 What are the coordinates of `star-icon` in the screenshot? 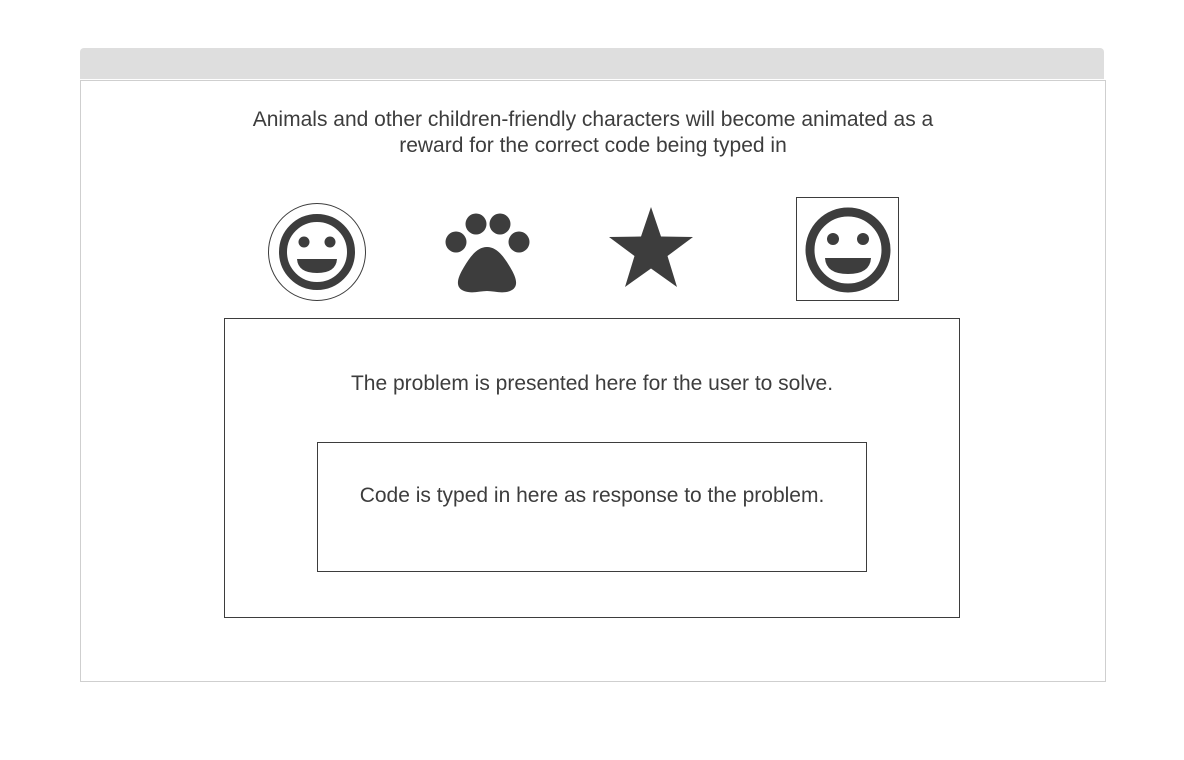 It's located at (651, 247).